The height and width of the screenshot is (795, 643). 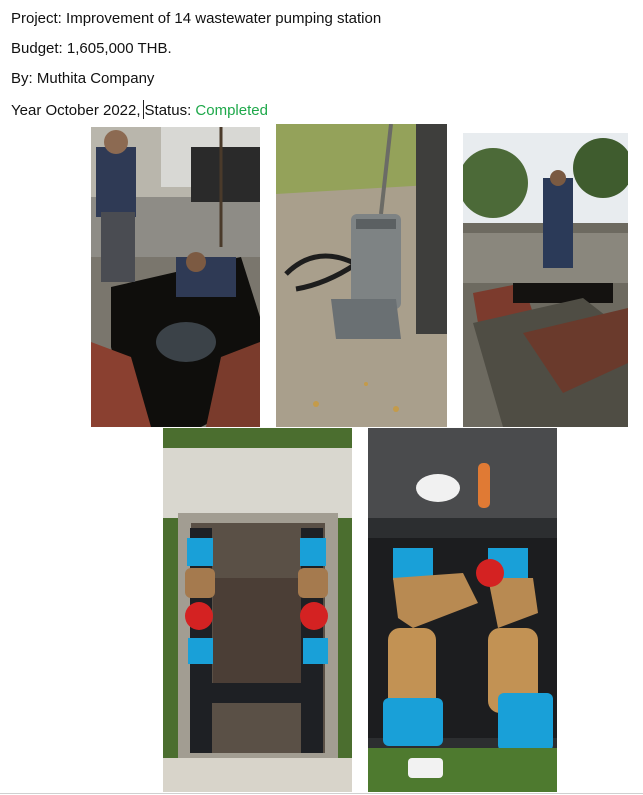 I want to click on photo-brass-valves, so click(x=462, y=610).